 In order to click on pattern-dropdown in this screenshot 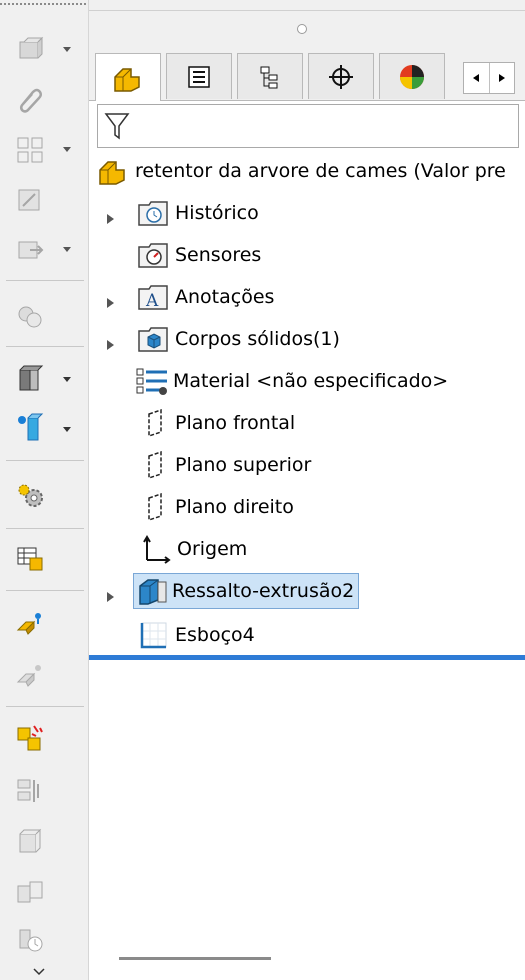, I will do `click(67, 150)`.